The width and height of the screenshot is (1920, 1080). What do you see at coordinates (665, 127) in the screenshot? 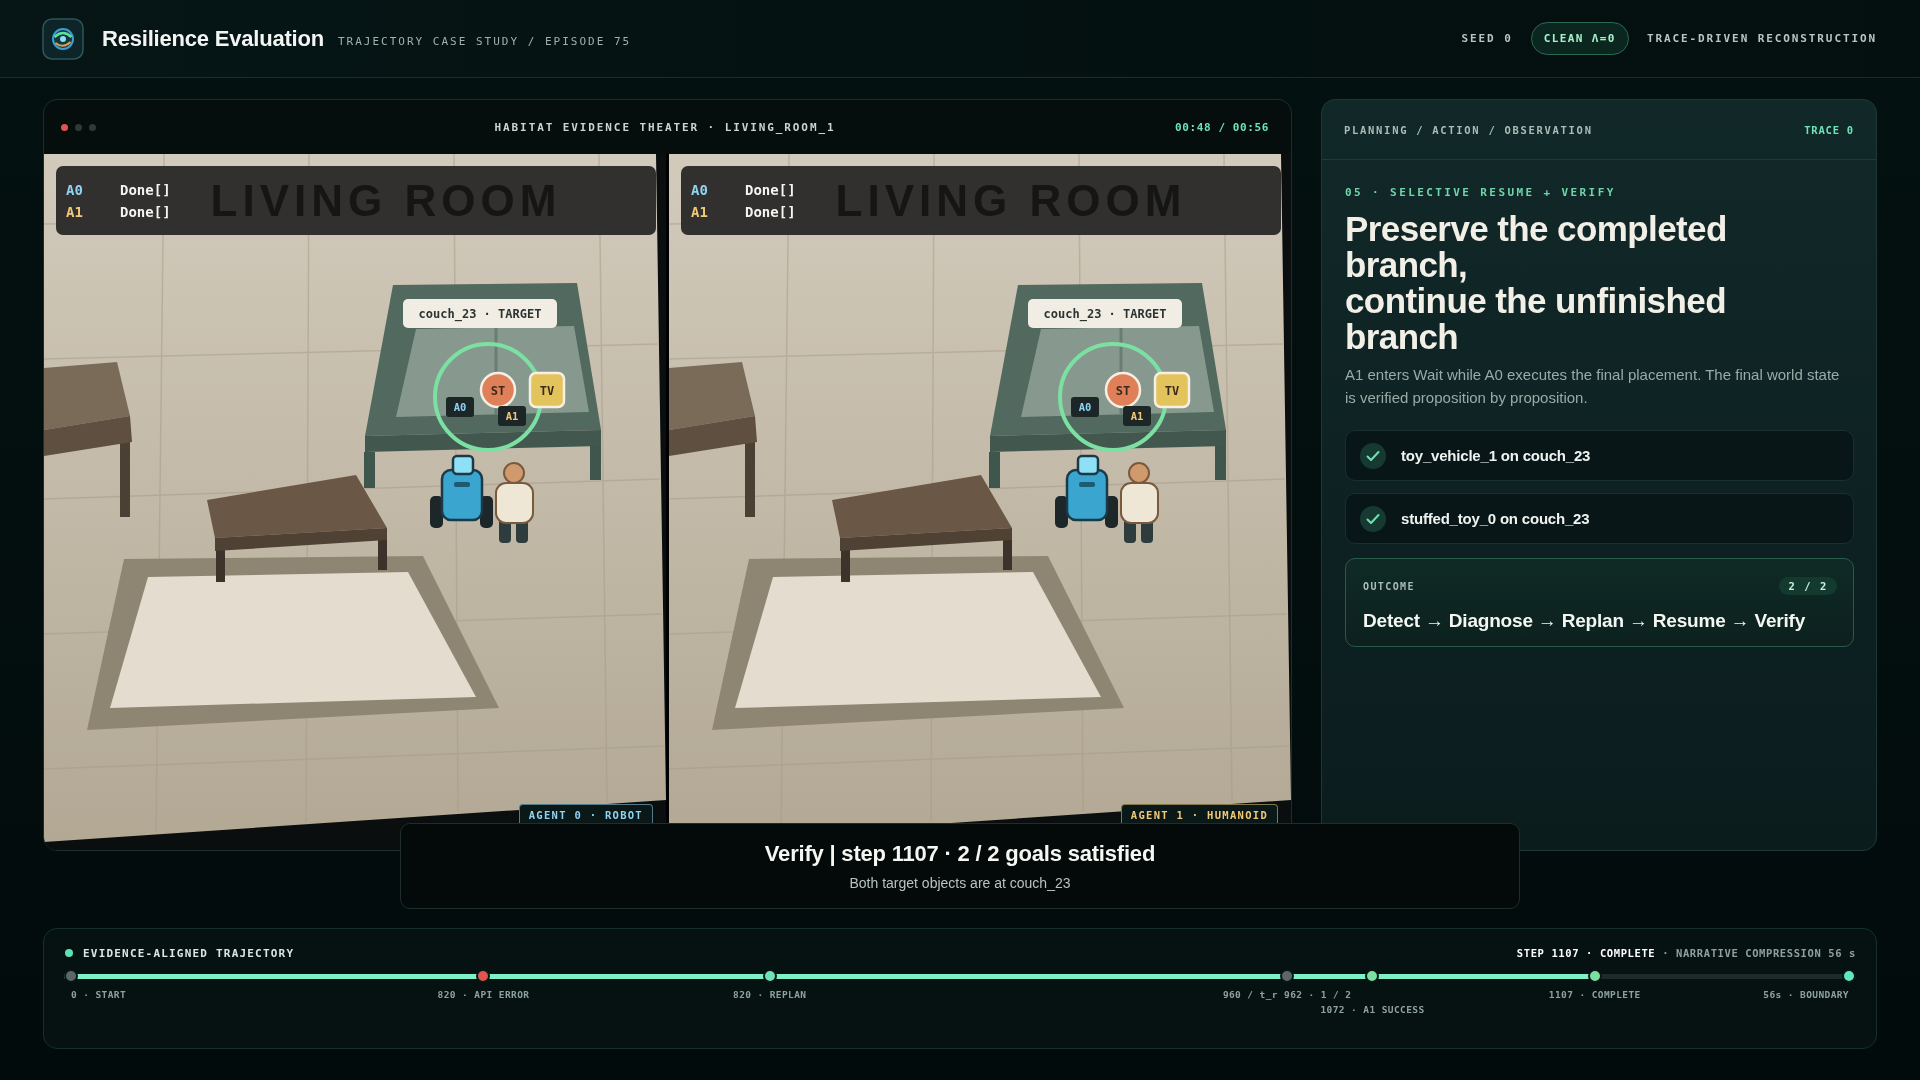
I see `theater-title: HABITAT EVIDENCE THEATER · LIVING_ROOM_1` at bounding box center [665, 127].